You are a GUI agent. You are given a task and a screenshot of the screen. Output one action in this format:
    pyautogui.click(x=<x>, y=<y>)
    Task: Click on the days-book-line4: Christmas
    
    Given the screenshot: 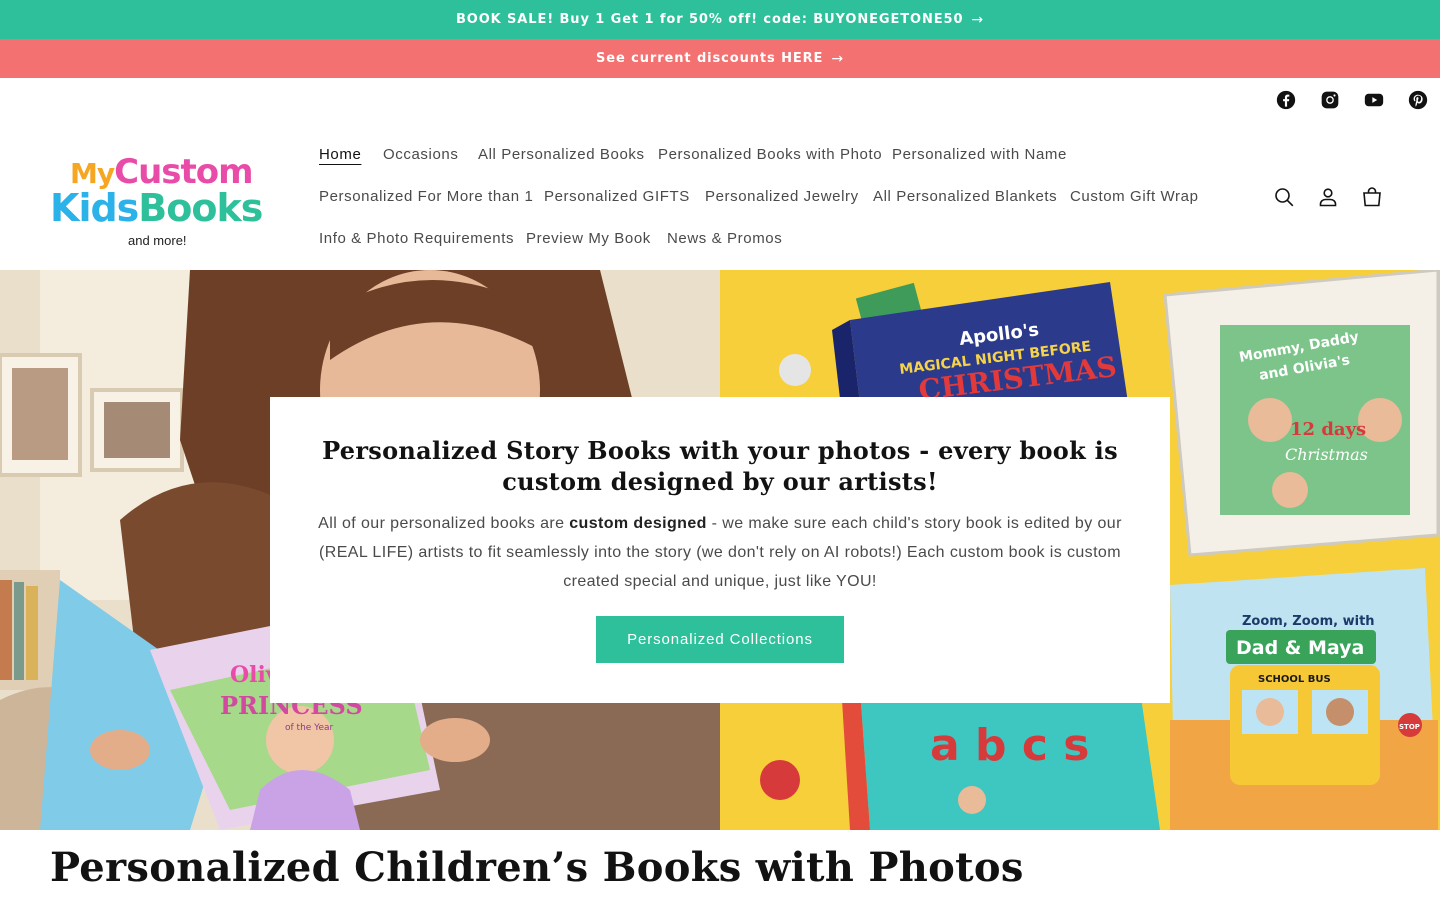 What is the action you would take?
    pyautogui.click(x=1326, y=454)
    